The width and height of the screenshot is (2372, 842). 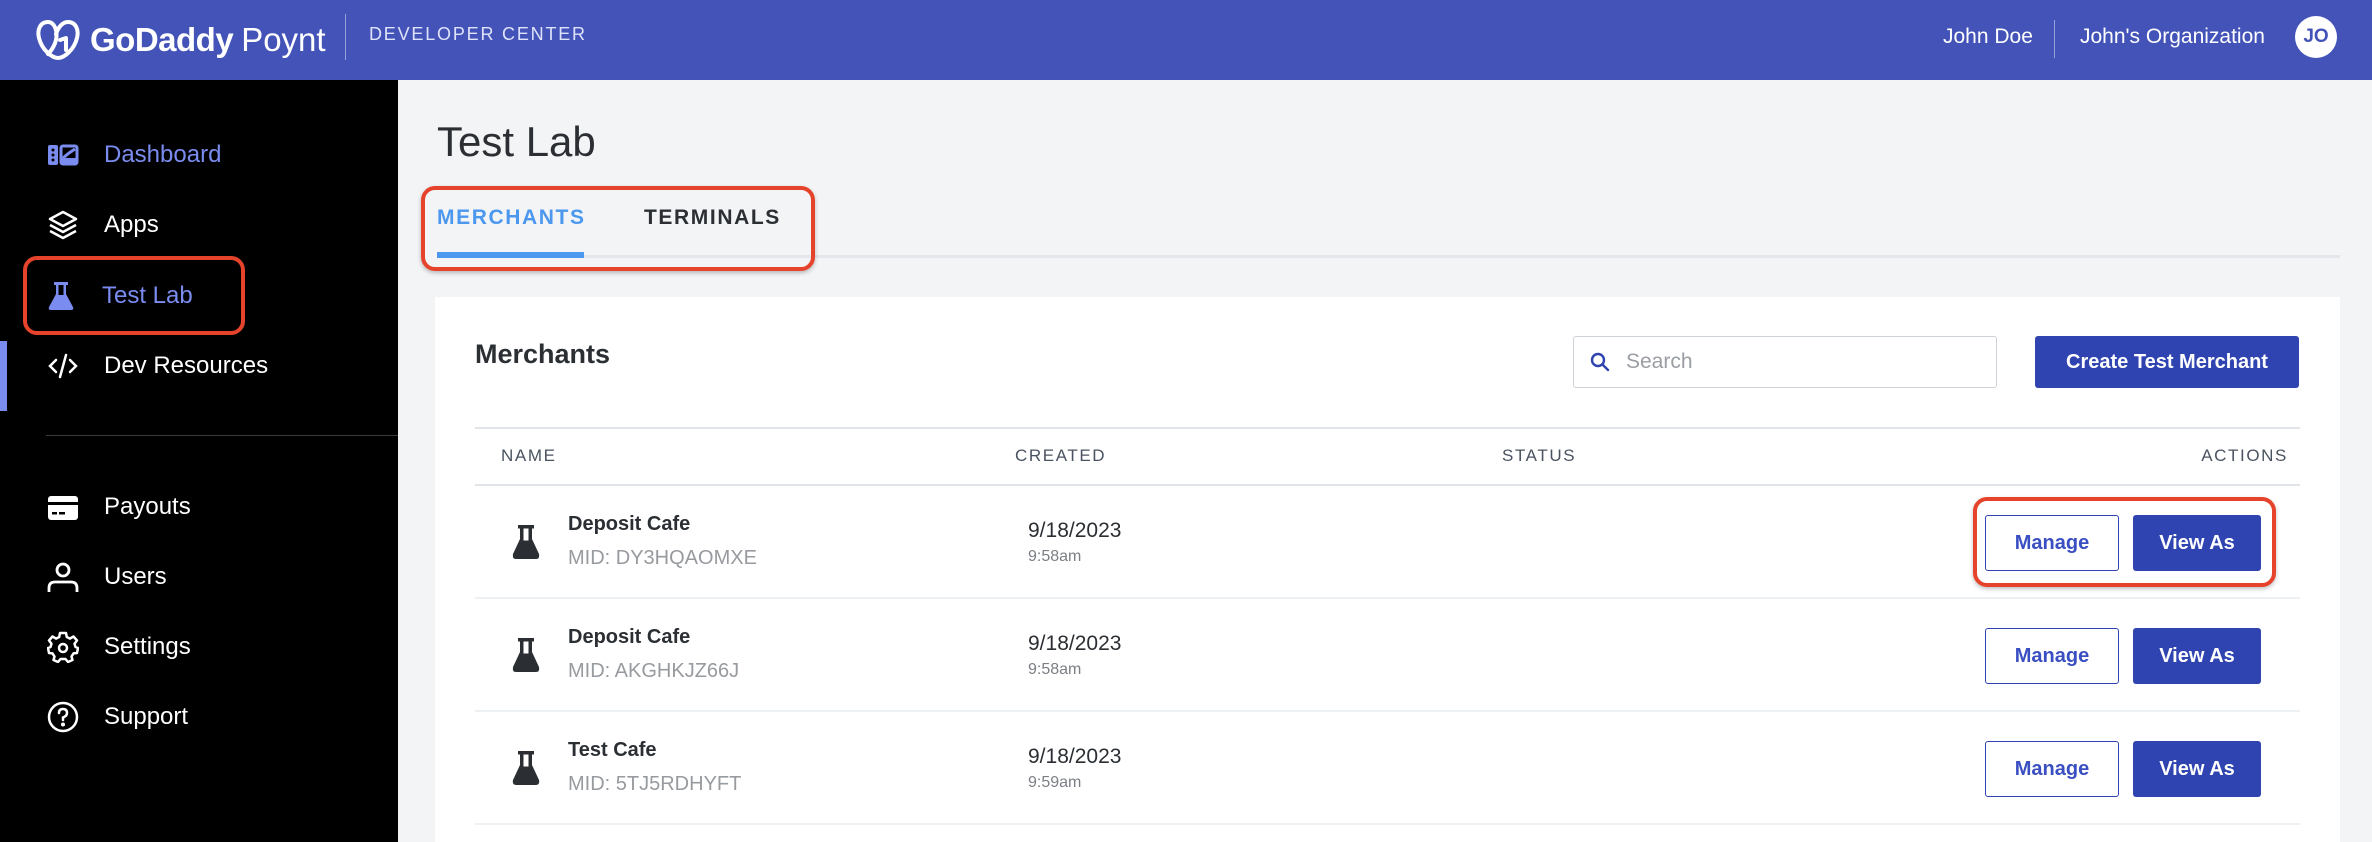 I want to click on brand-secondary: Poynt, so click(x=283, y=39).